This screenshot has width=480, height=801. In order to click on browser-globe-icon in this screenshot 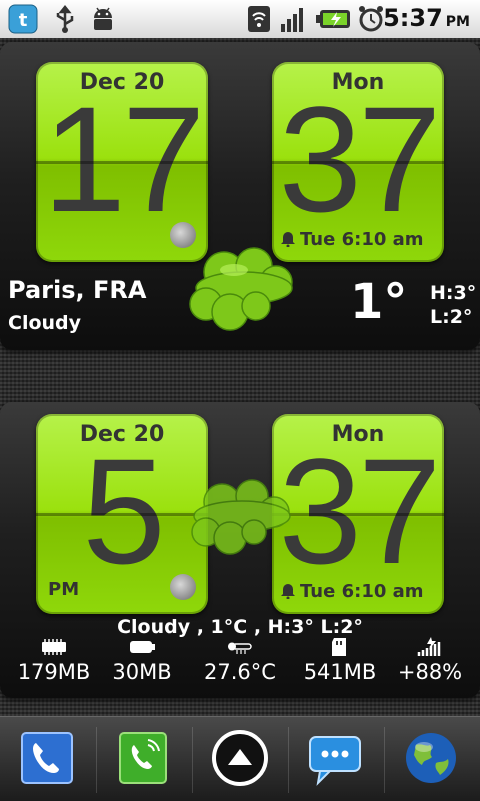, I will do `click(431, 758)`.